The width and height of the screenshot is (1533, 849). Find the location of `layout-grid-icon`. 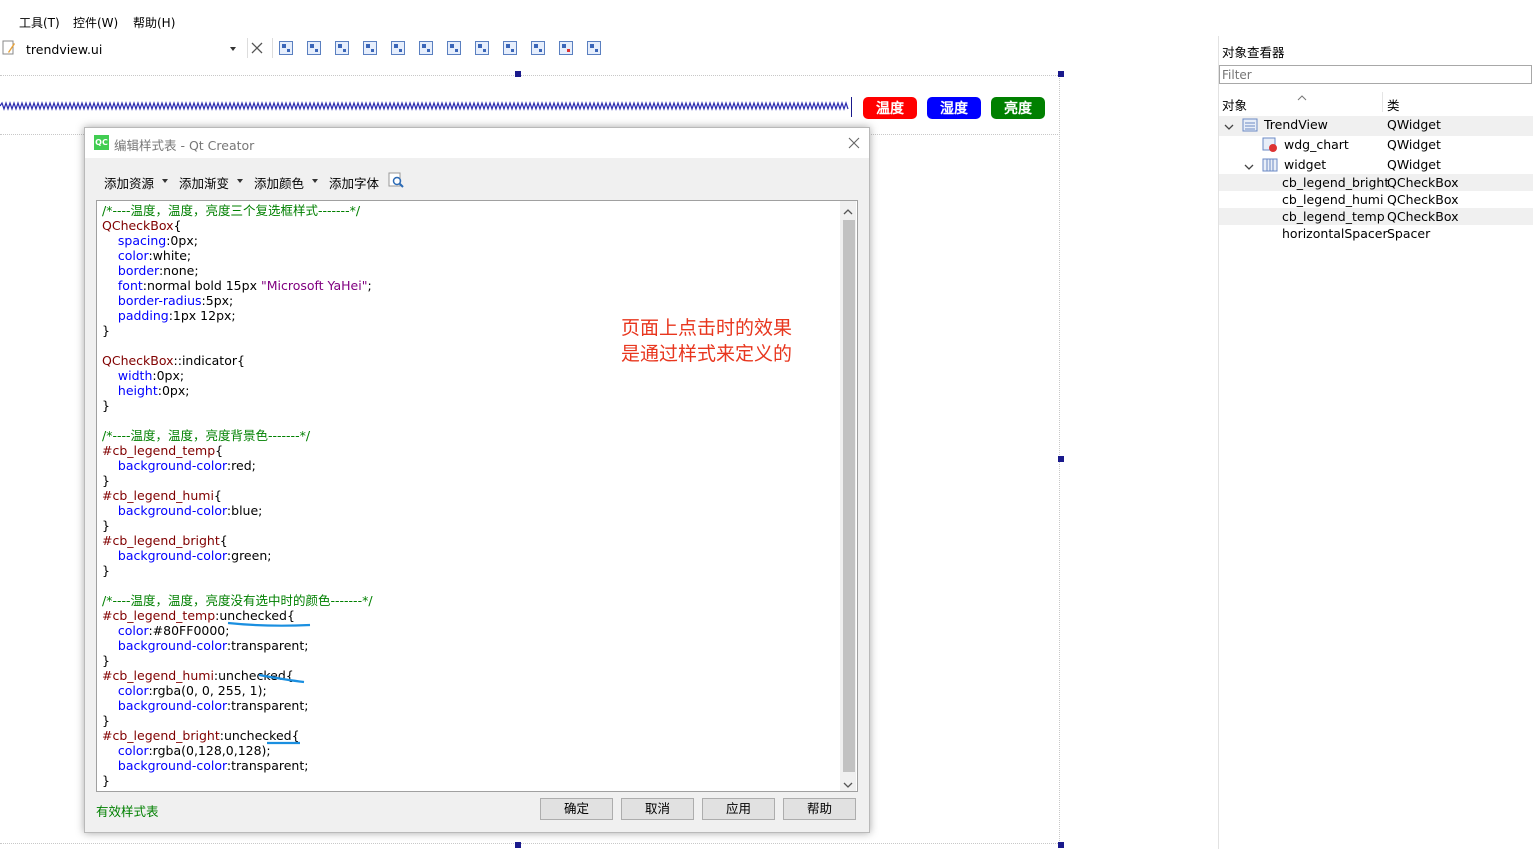

layout-grid-icon is located at coordinates (538, 48).